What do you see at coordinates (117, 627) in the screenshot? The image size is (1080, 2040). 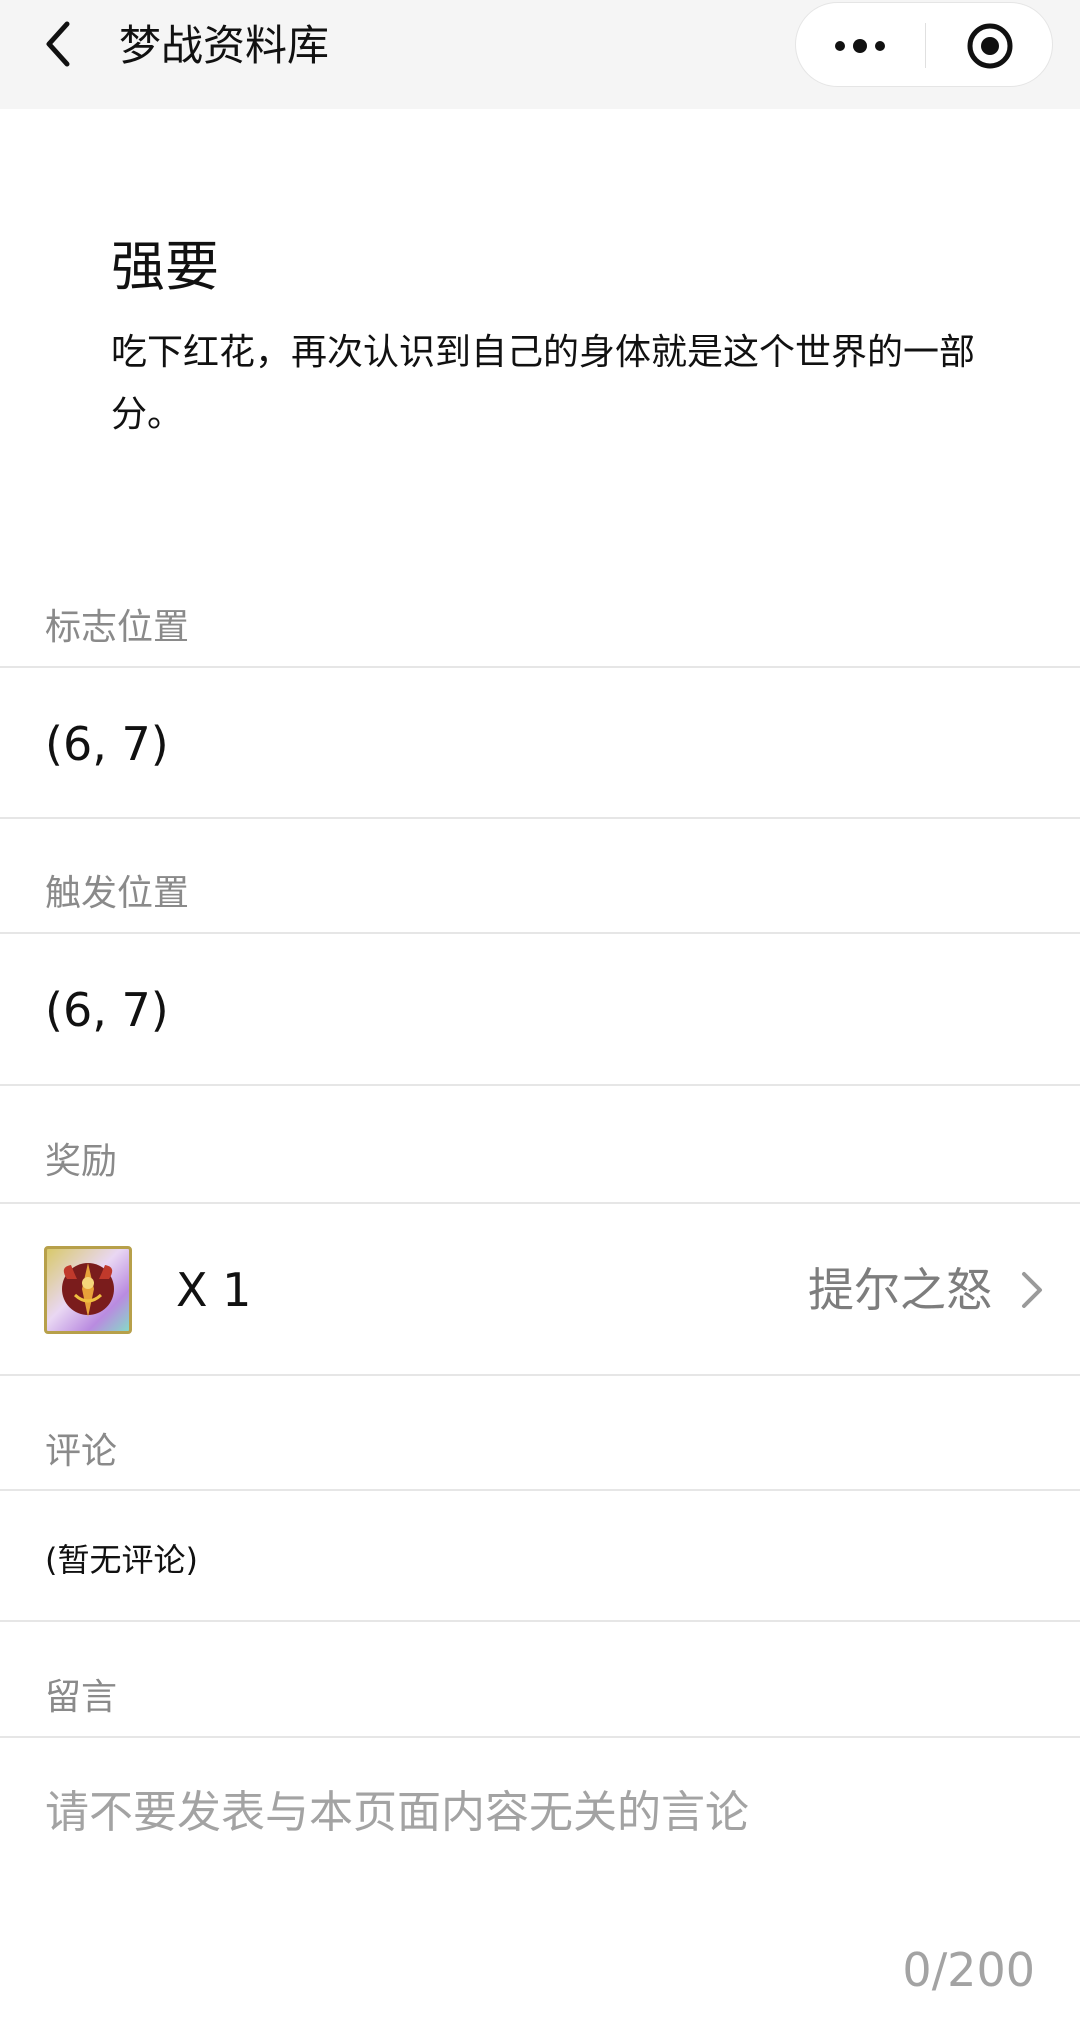 I see `flag-position-label: 标志位置` at bounding box center [117, 627].